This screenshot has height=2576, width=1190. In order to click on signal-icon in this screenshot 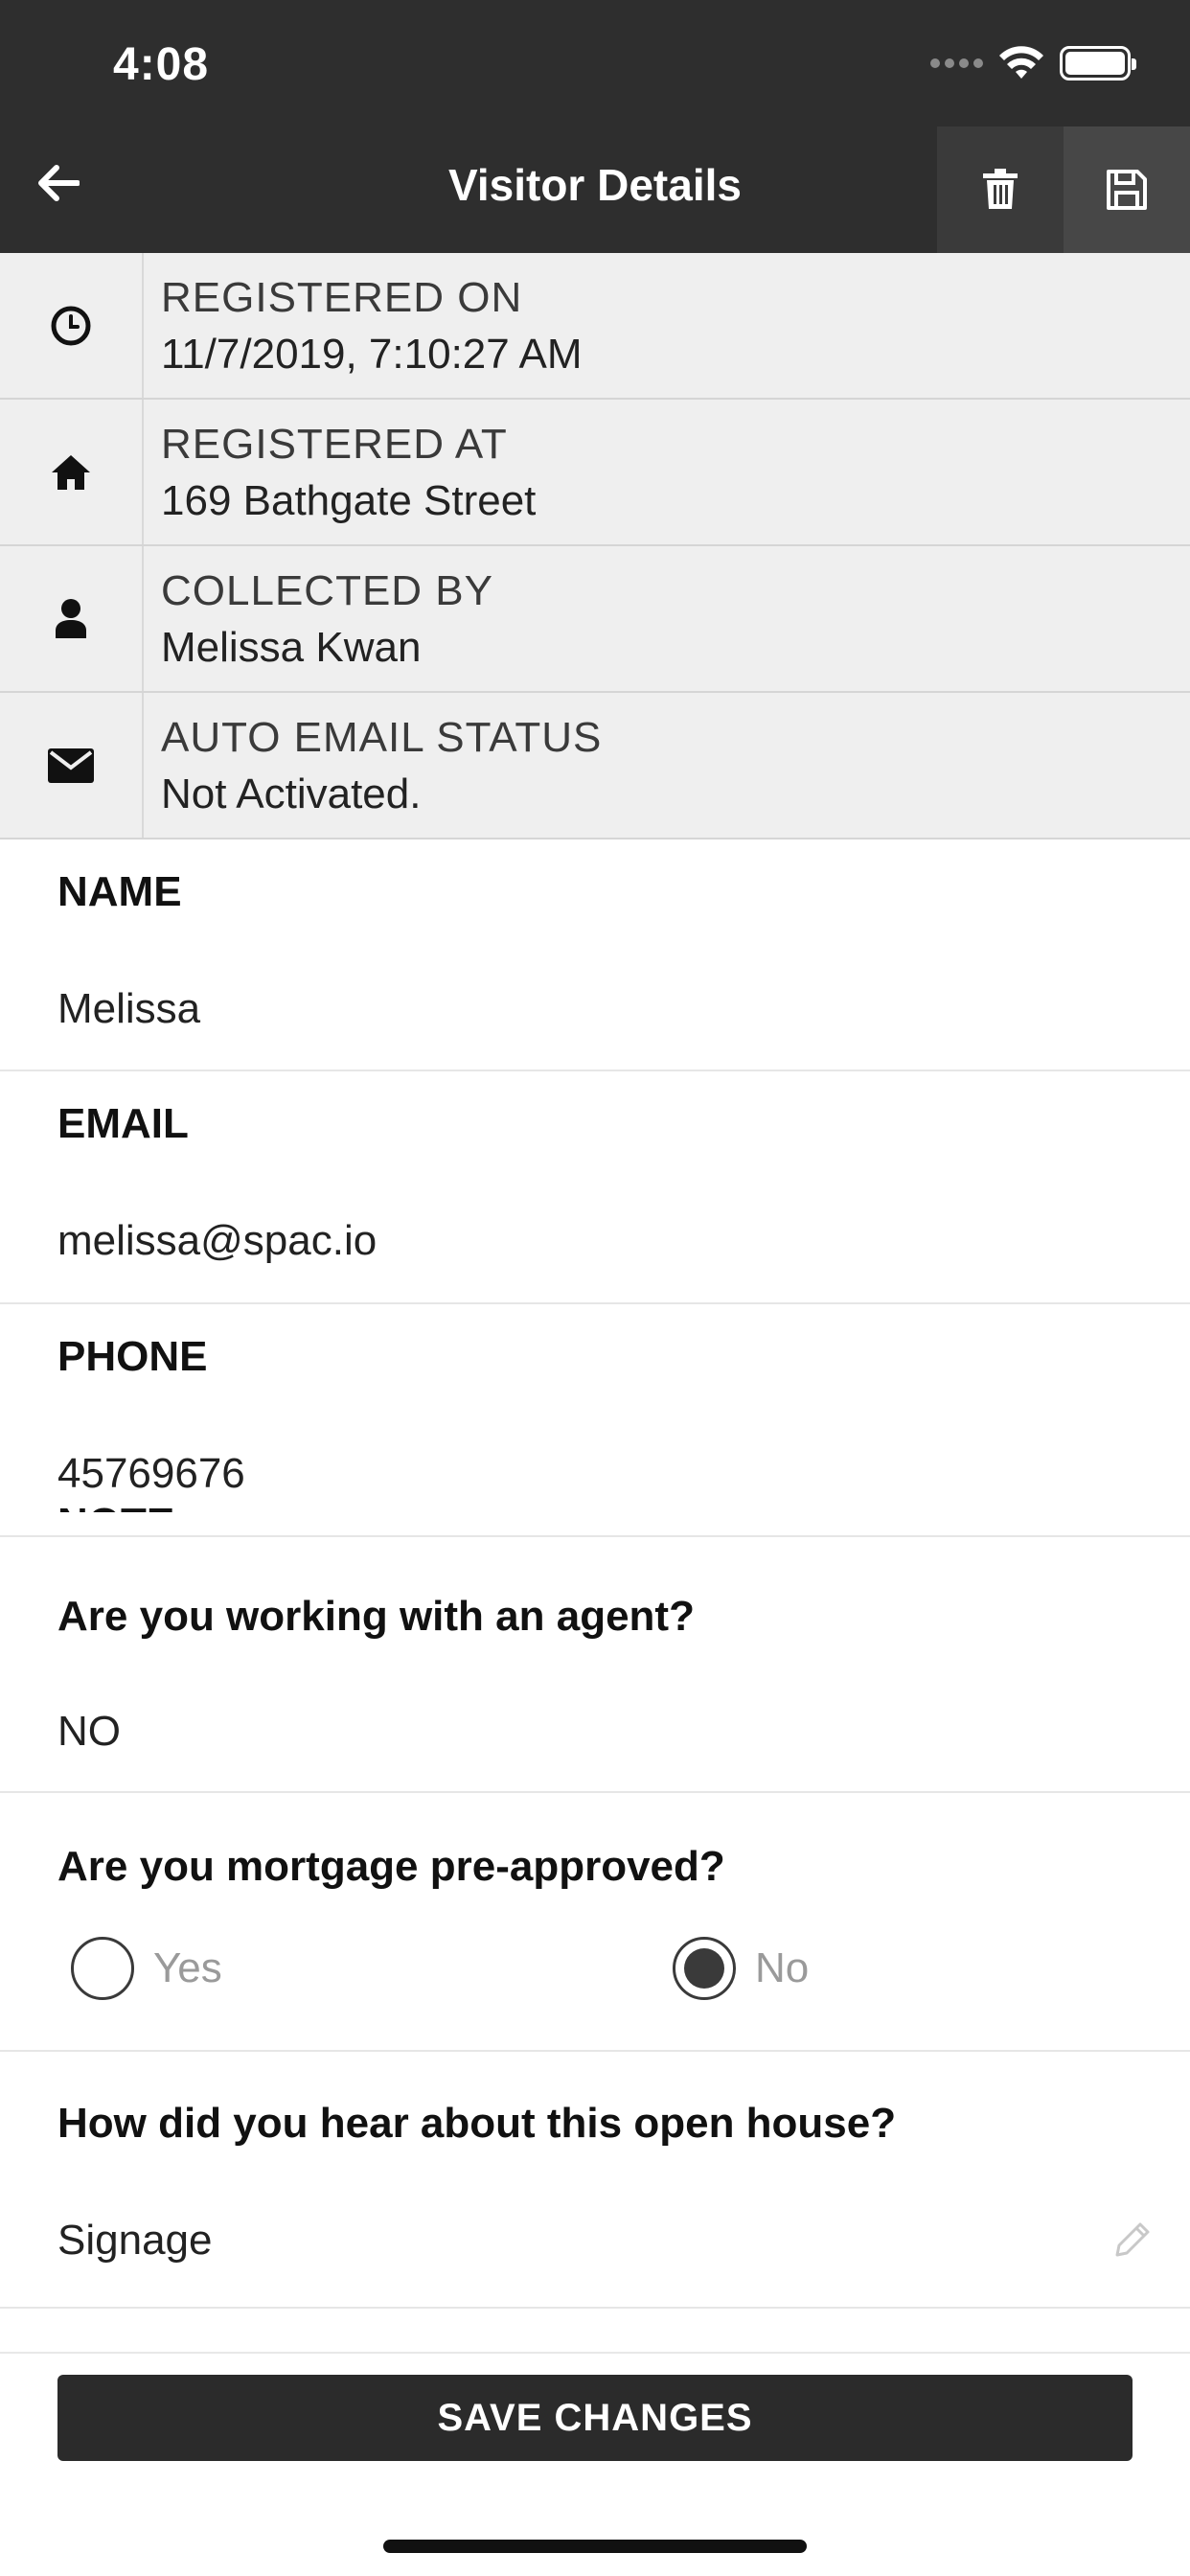, I will do `click(957, 63)`.